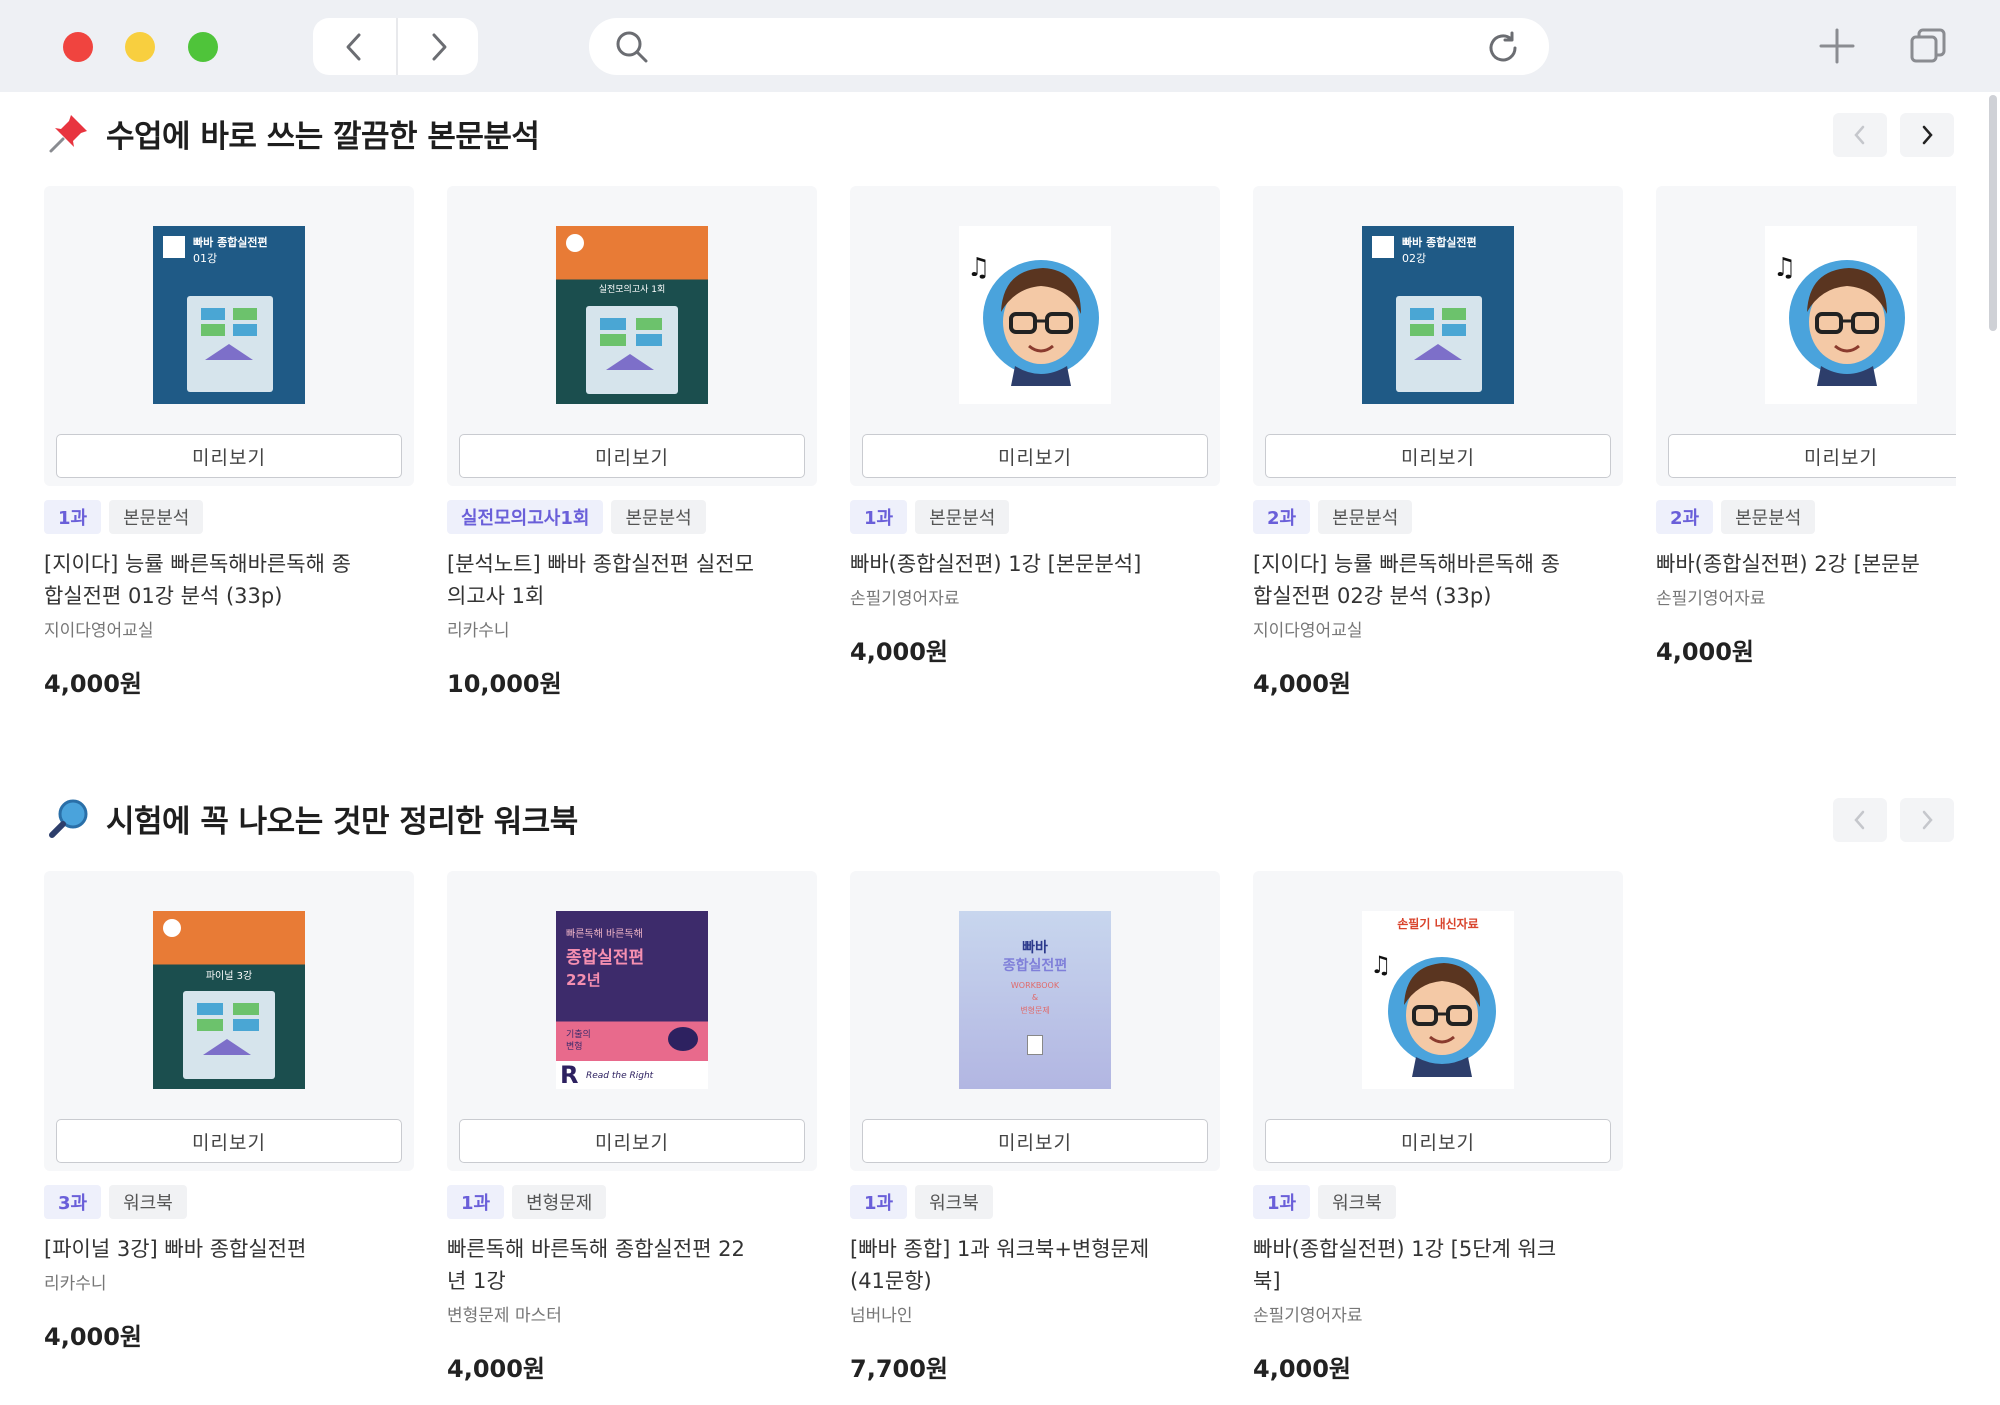 This screenshot has width=2000, height=1405. Describe the element at coordinates (559, 1202) in the screenshot. I see `tag-type: 변형문제` at that location.